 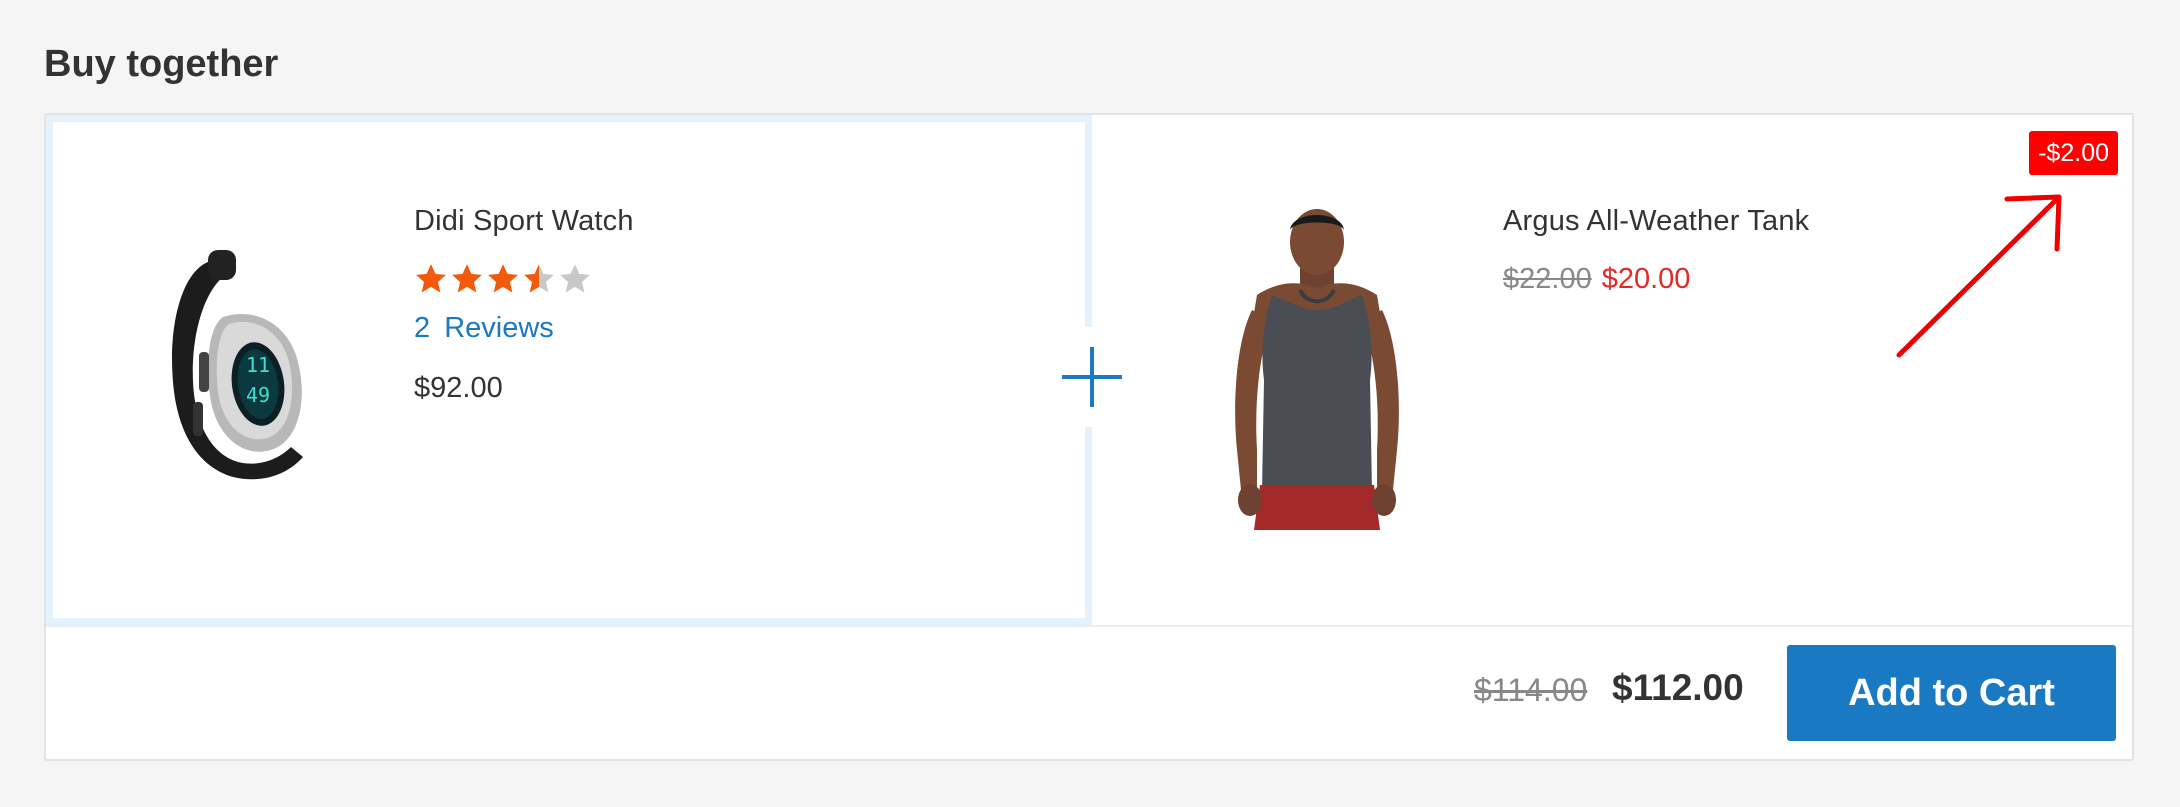 I want to click on reviews-count: 2, so click(x=422, y=328).